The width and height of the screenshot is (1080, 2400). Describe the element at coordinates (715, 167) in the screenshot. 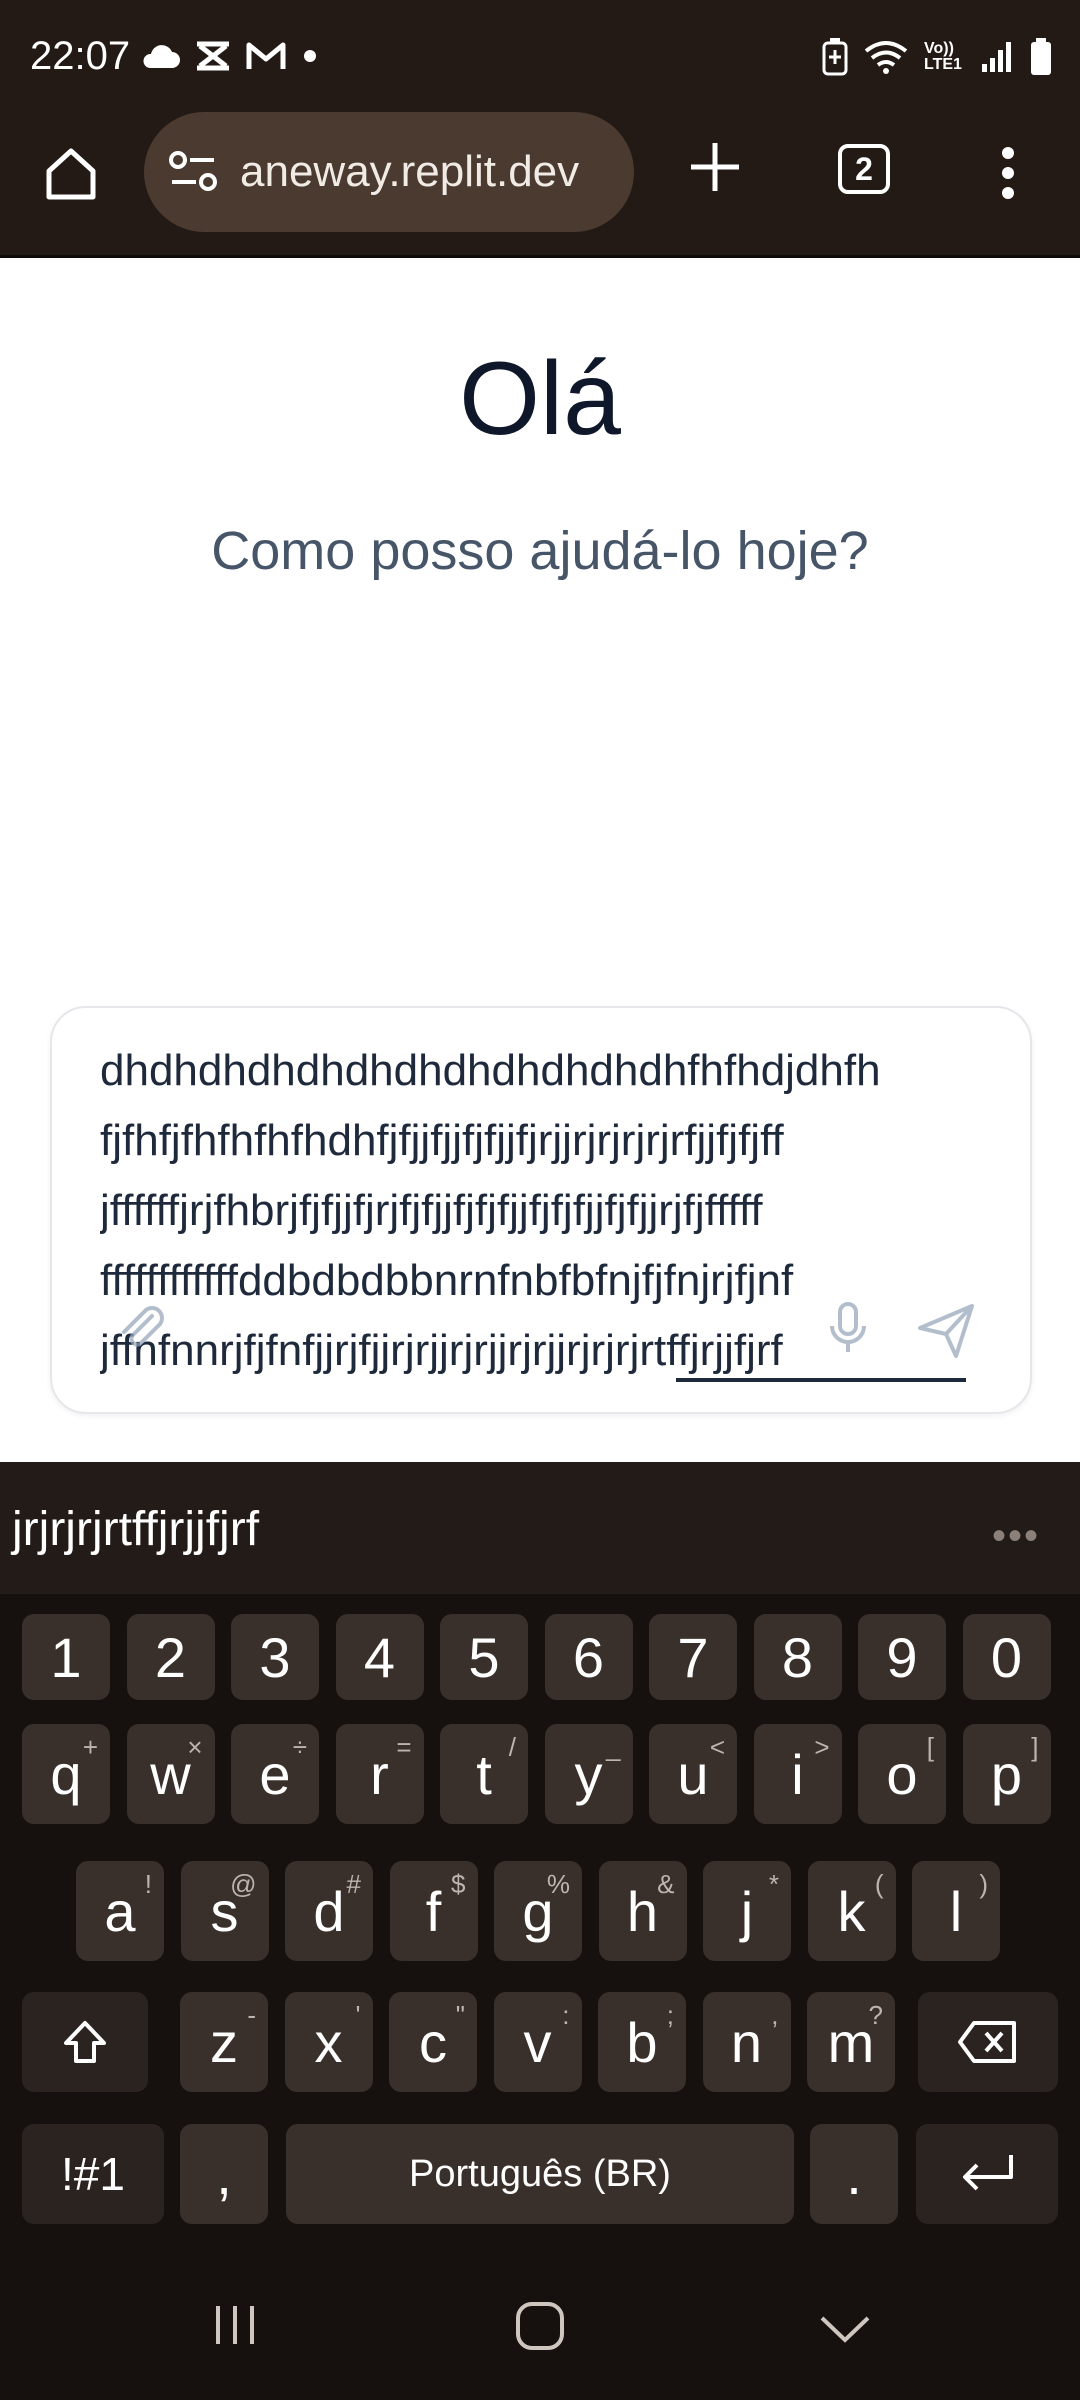

I see `new-tab-button` at that location.